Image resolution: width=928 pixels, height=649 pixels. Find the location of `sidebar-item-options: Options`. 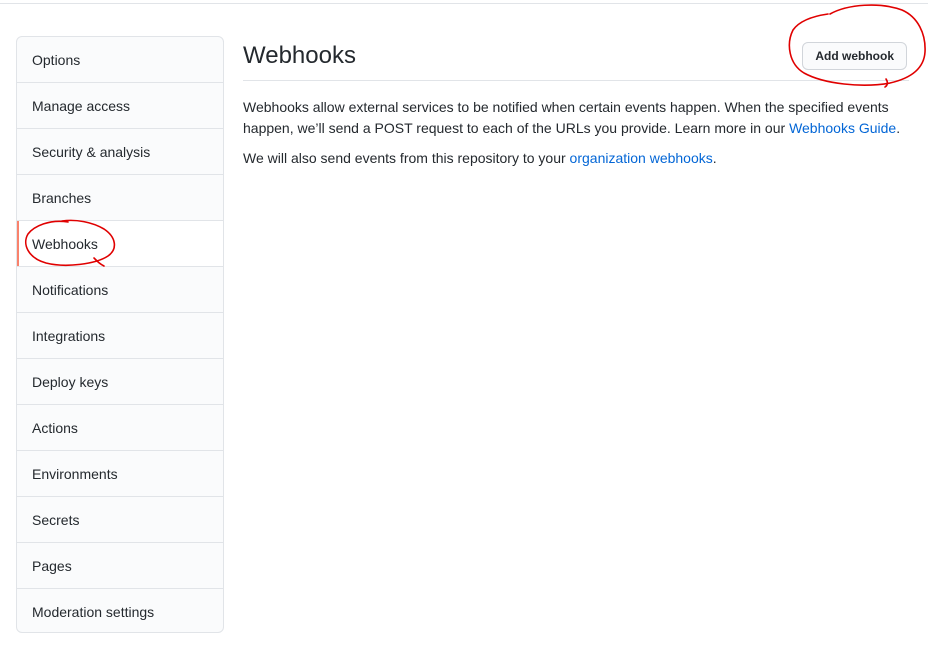

sidebar-item-options: Options is located at coordinates (120, 60).